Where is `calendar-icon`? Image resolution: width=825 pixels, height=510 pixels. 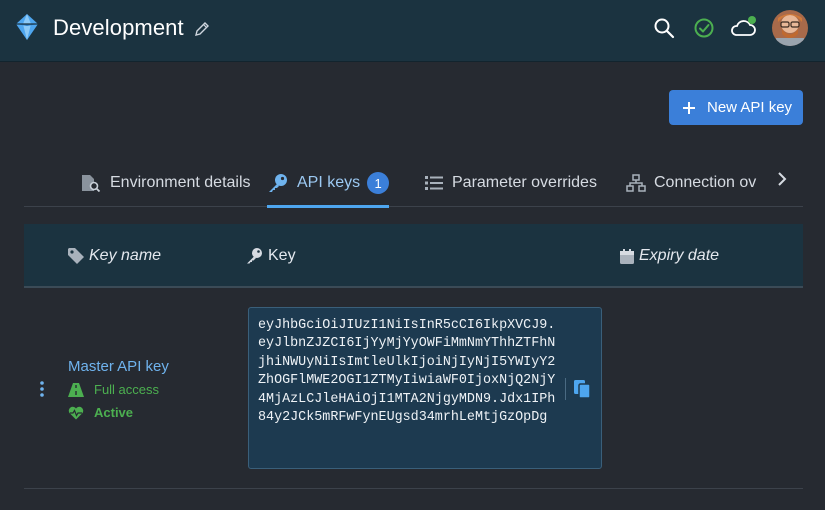 calendar-icon is located at coordinates (627, 256).